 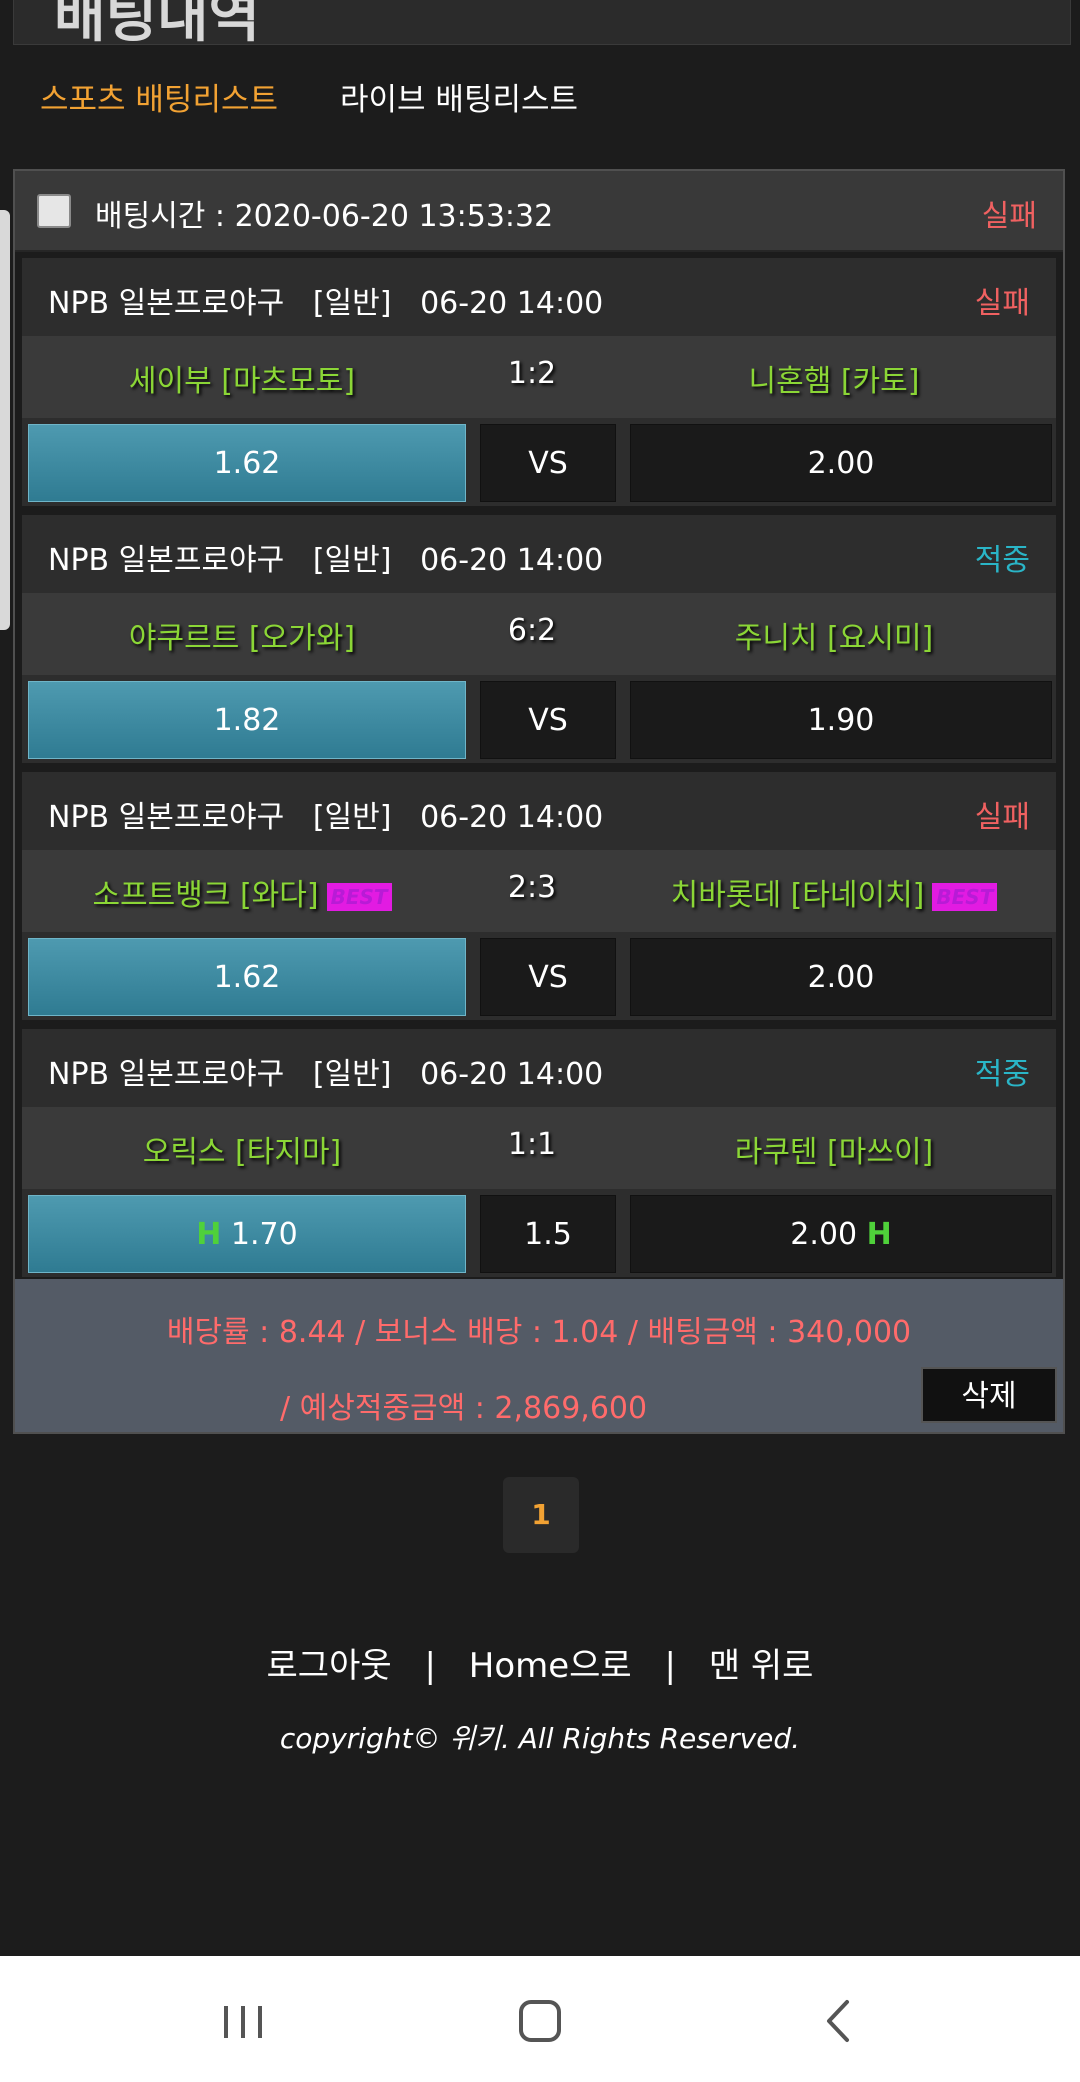 I want to click on home-team: 소프트뱅크 [와다] BEST, so click(x=242, y=892).